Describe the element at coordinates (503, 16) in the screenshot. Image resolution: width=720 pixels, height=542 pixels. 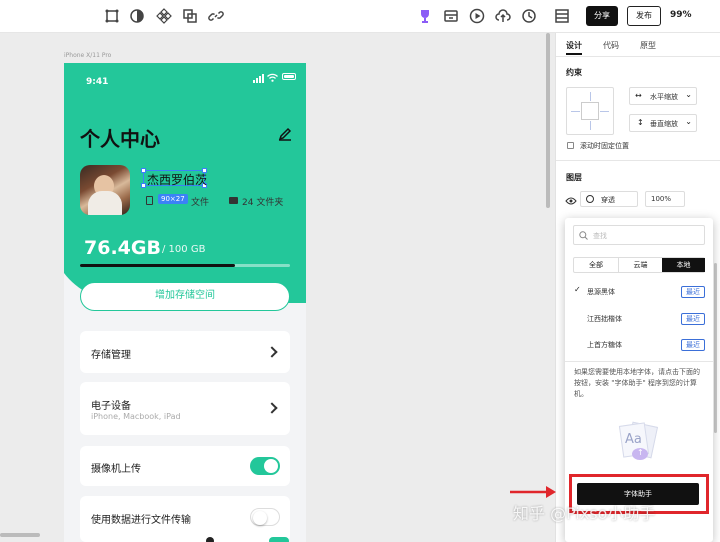
I see `upload-icon` at that location.